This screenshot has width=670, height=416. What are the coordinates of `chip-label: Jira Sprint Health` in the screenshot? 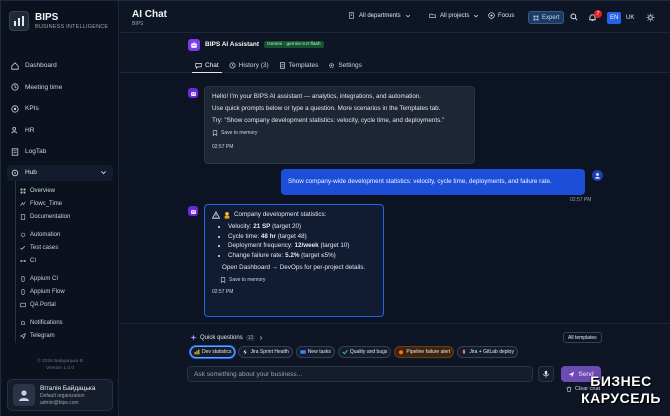 It's located at (269, 352).